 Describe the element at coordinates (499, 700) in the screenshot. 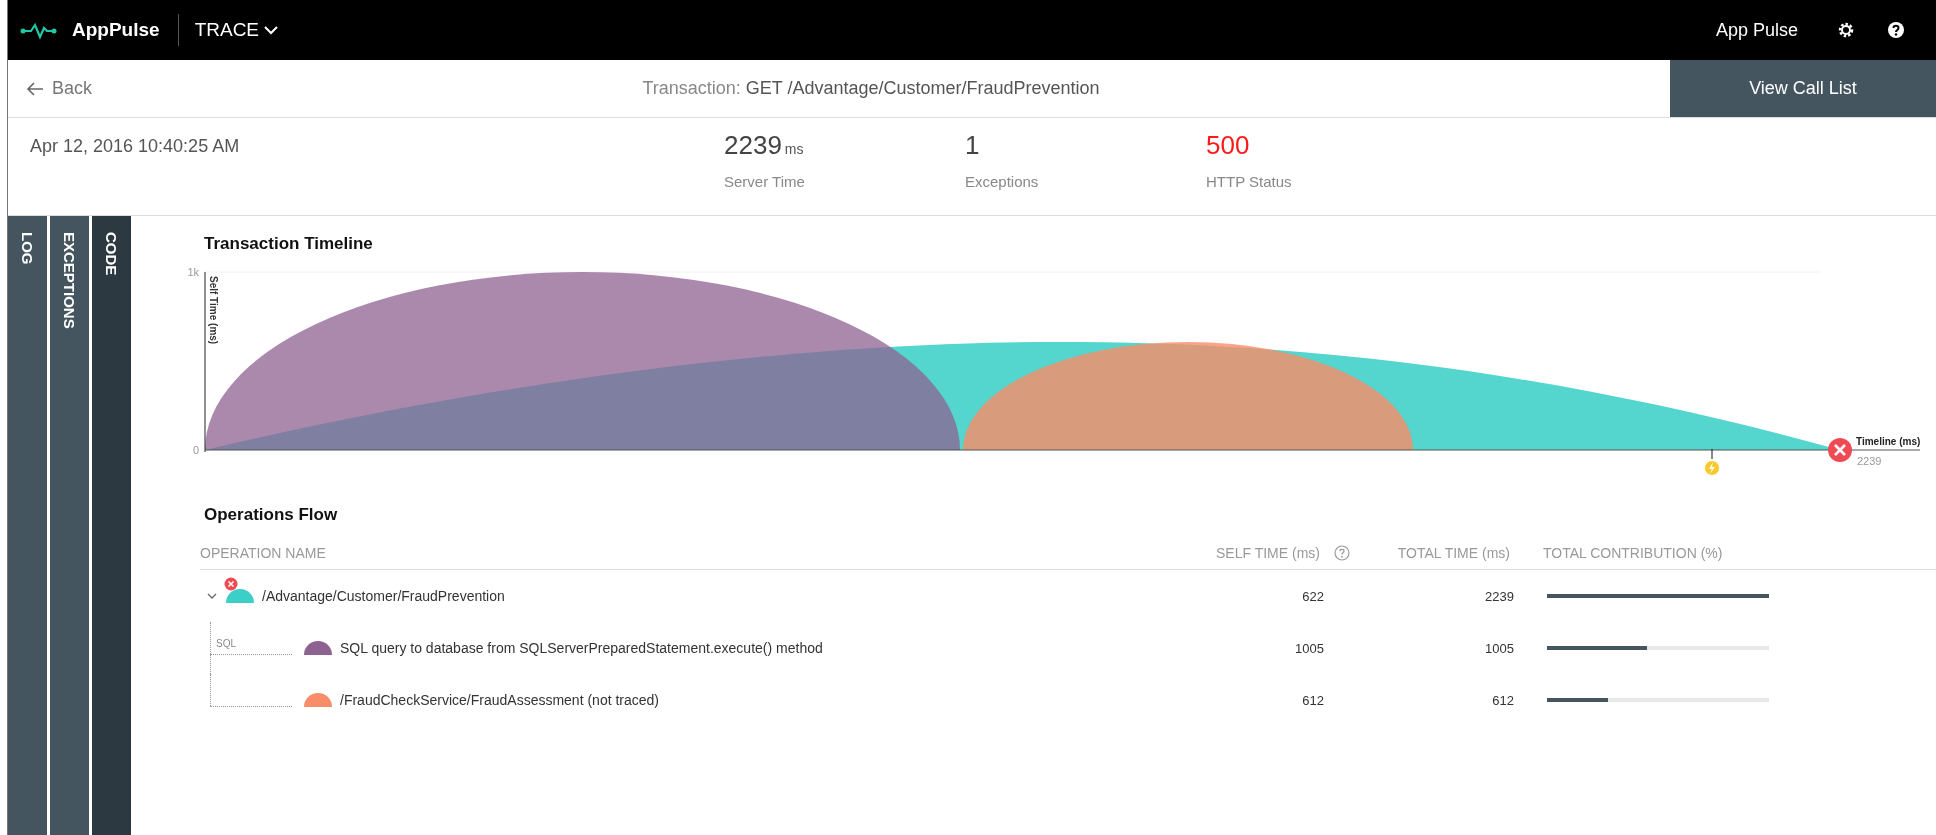

I see `operation-name: /FraudCheckService/FraudAssessment (not traced)` at that location.